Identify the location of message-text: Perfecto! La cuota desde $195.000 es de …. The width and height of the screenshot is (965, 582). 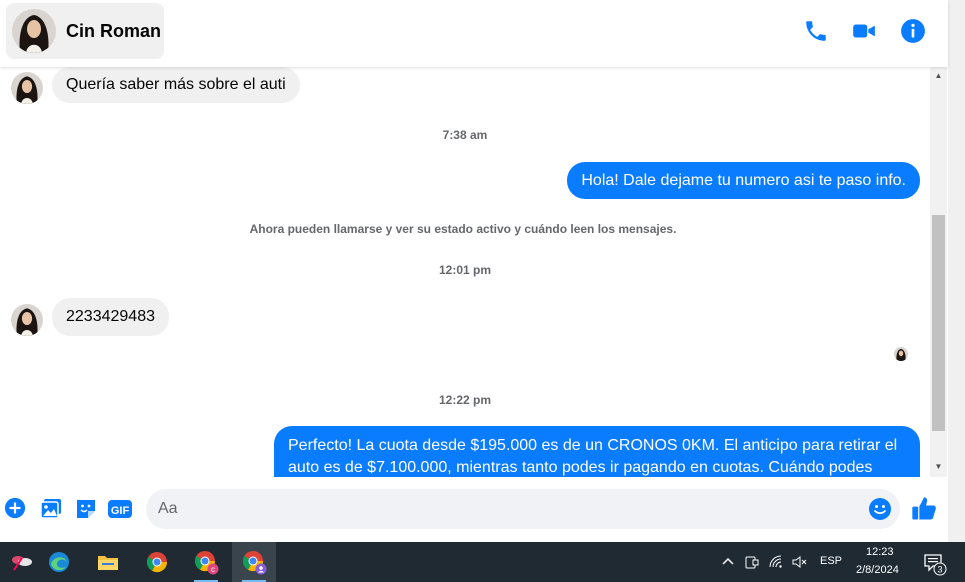
(593, 456).